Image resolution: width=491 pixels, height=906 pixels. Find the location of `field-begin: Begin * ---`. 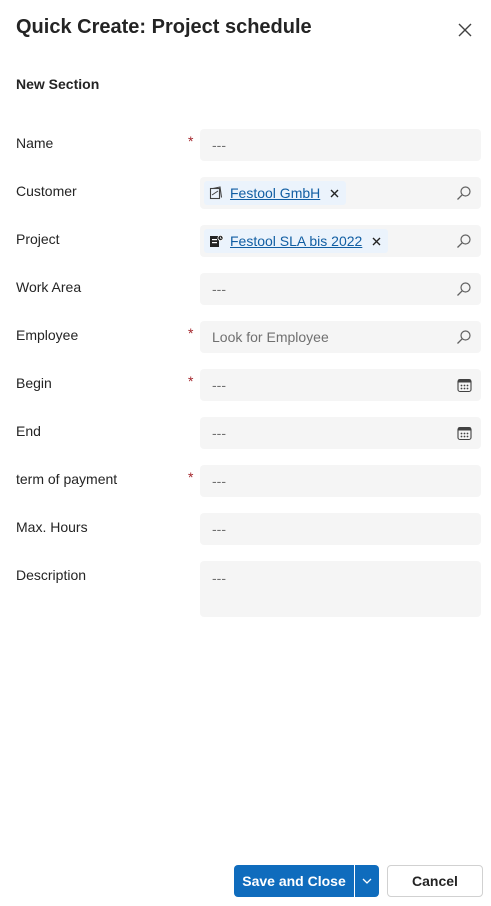

field-begin: Begin * --- is located at coordinates (248, 385).